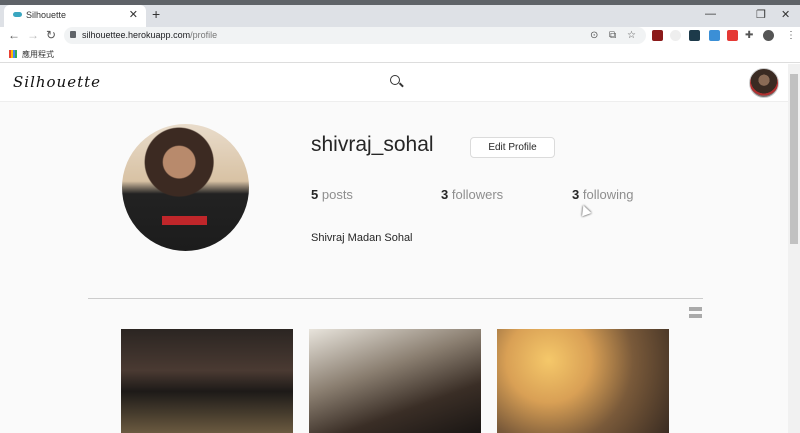 The height and width of the screenshot is (433, 800). What do you see at coordinates (395, 80) in the screenshot?
I see `search-icon` at bounding box center [395, 80].